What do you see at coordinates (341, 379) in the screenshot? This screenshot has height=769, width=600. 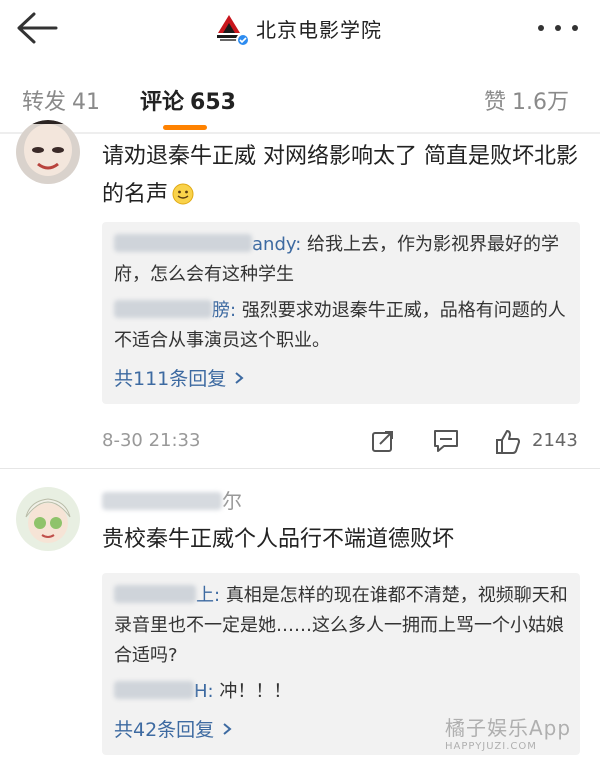 I see `more-replies-link: 共111条回复` at bounding box center [341, 379].